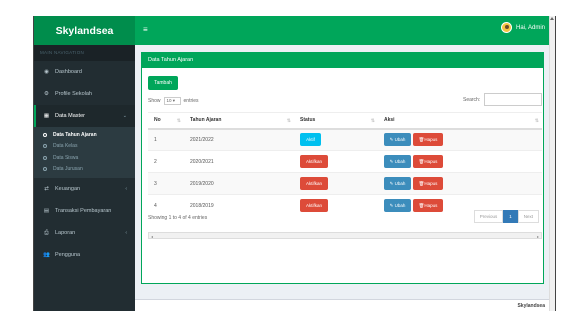  What do you see at coordinates (46, 94) in the screenshot?
I see `gear-icon: ⚙` at bounding box center [46, 94].